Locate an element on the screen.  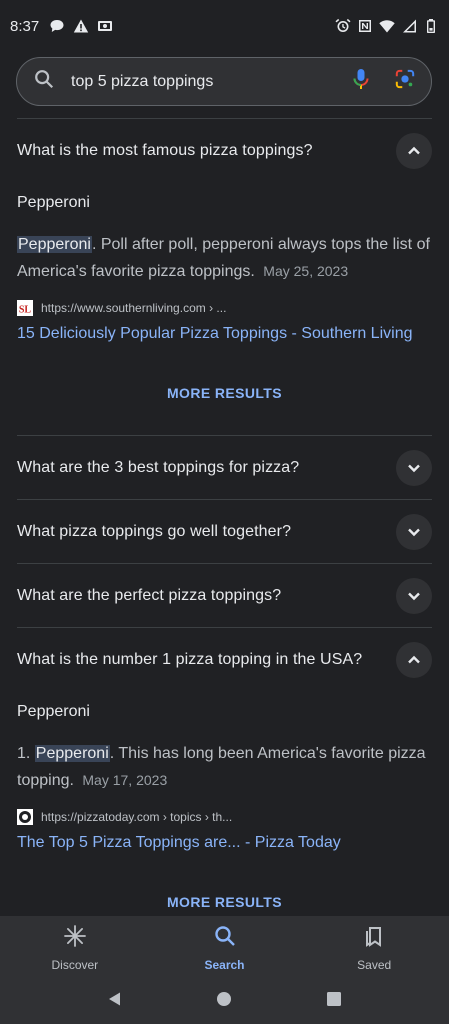
answer-date: May 17, 2023 is located at coordinates (125, 780).